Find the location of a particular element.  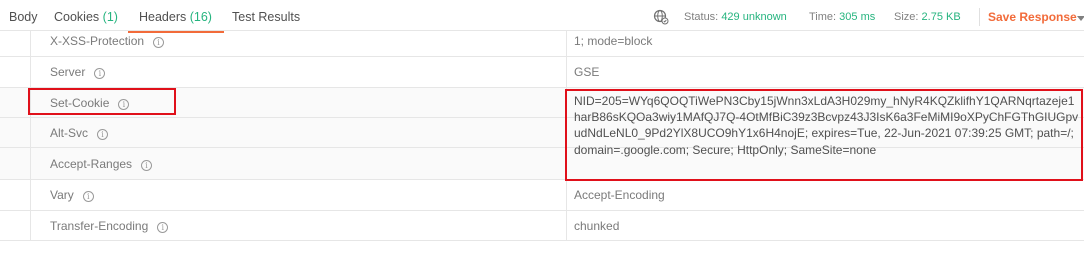

status-value: 429 unknown is located at coordinates (754, 17).